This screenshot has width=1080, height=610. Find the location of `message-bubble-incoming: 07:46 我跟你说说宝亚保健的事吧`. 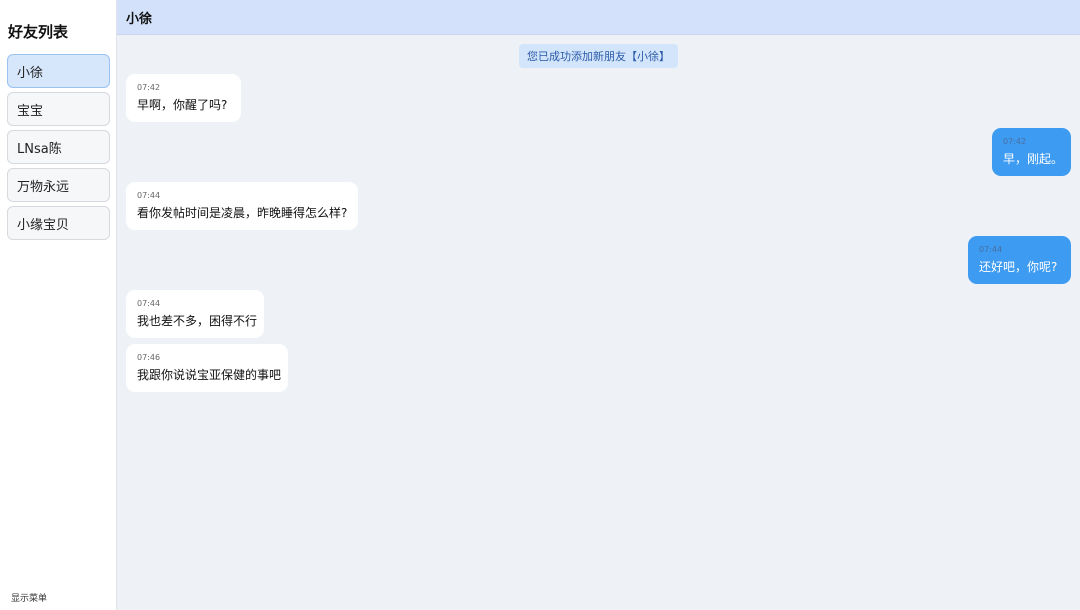

message-bubble-incoming: 07:46 我跟你说说宝亚保健的事吧 is located at coordinates (207, 368).